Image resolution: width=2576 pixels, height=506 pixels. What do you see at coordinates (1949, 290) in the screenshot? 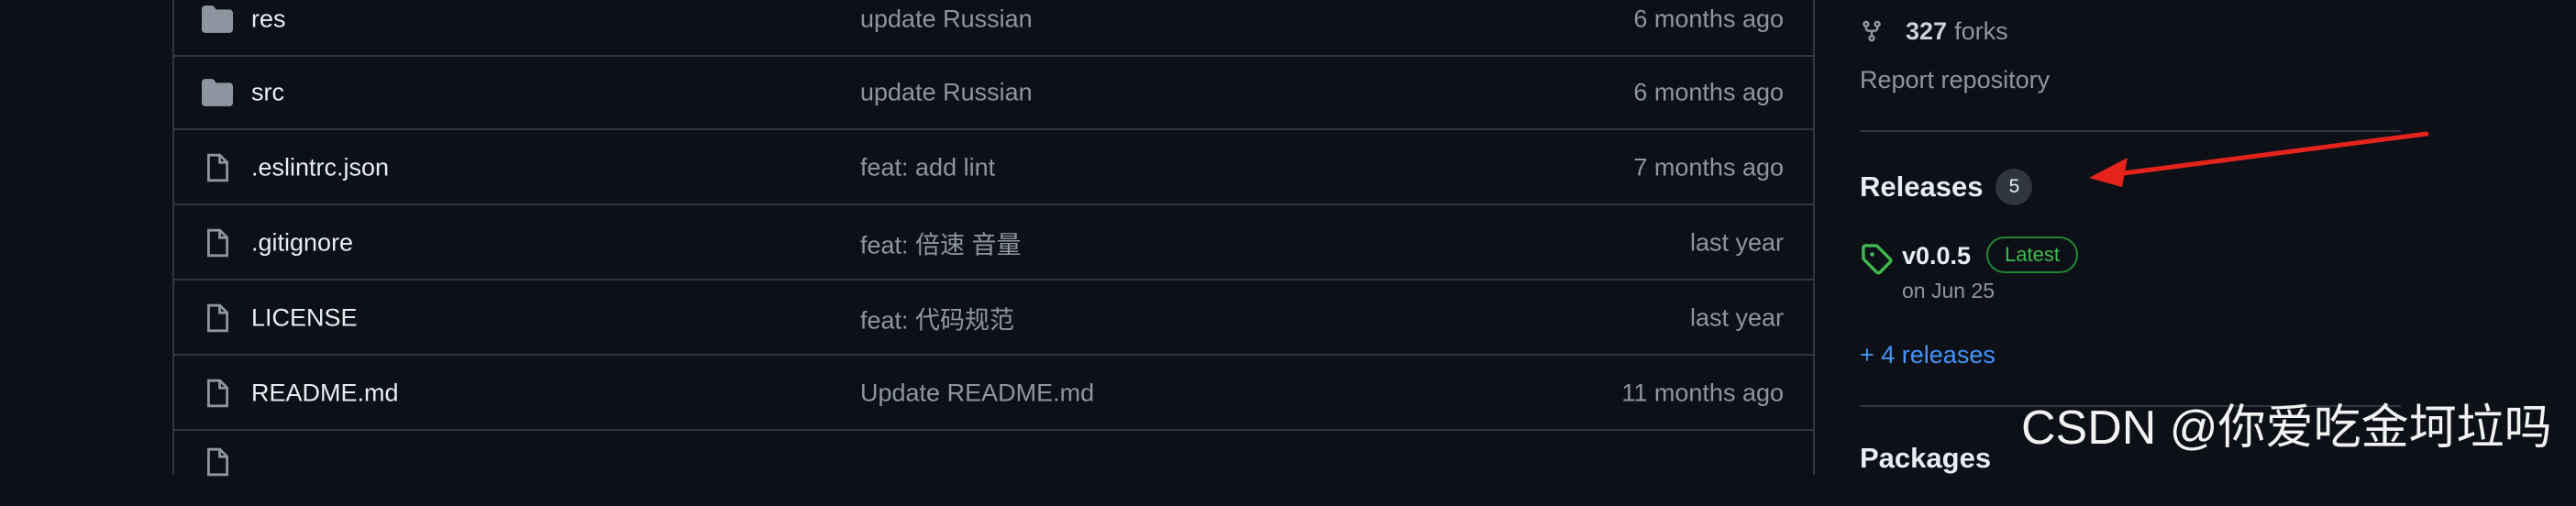
I see `release-date: on Jun 25` at bounding box center [1949, 290].